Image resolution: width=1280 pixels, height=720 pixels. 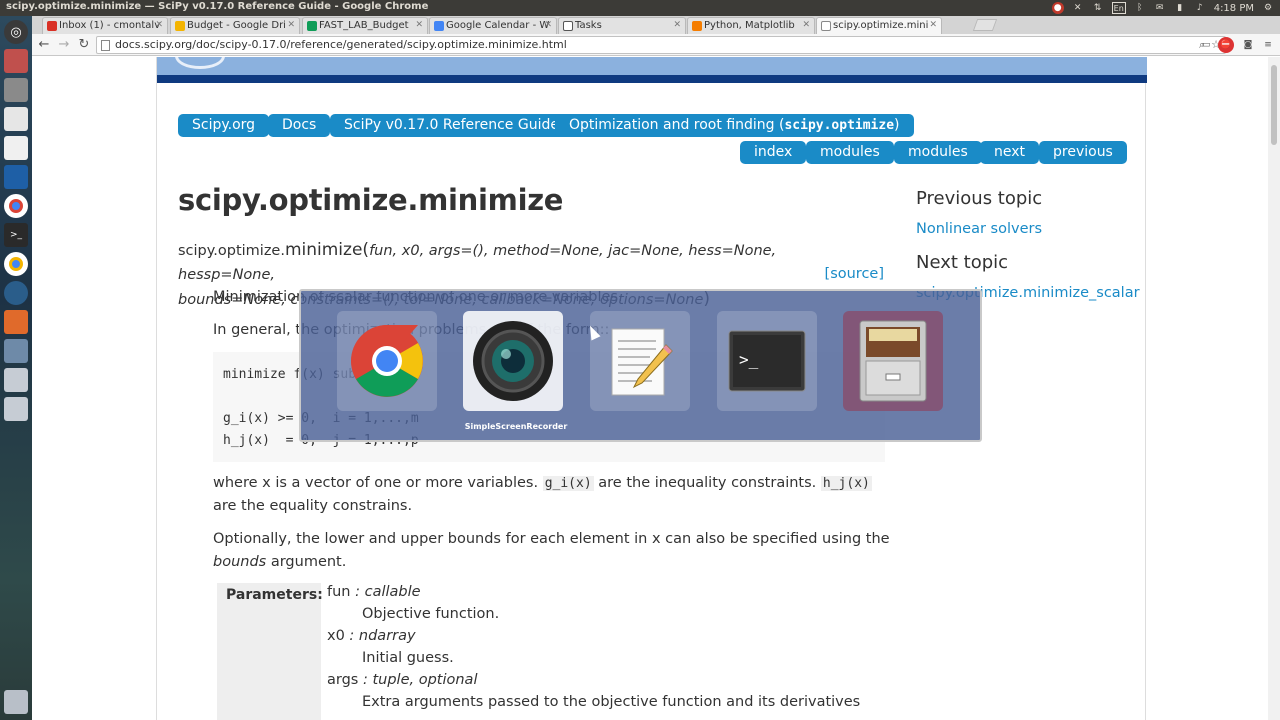 I want to click on nav-modules: modules, so click(x=850, y=152).